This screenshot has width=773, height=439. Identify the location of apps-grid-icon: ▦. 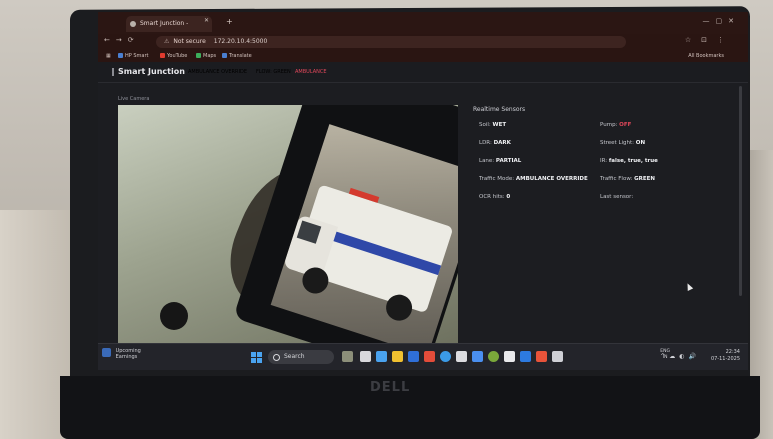
(108, 56).